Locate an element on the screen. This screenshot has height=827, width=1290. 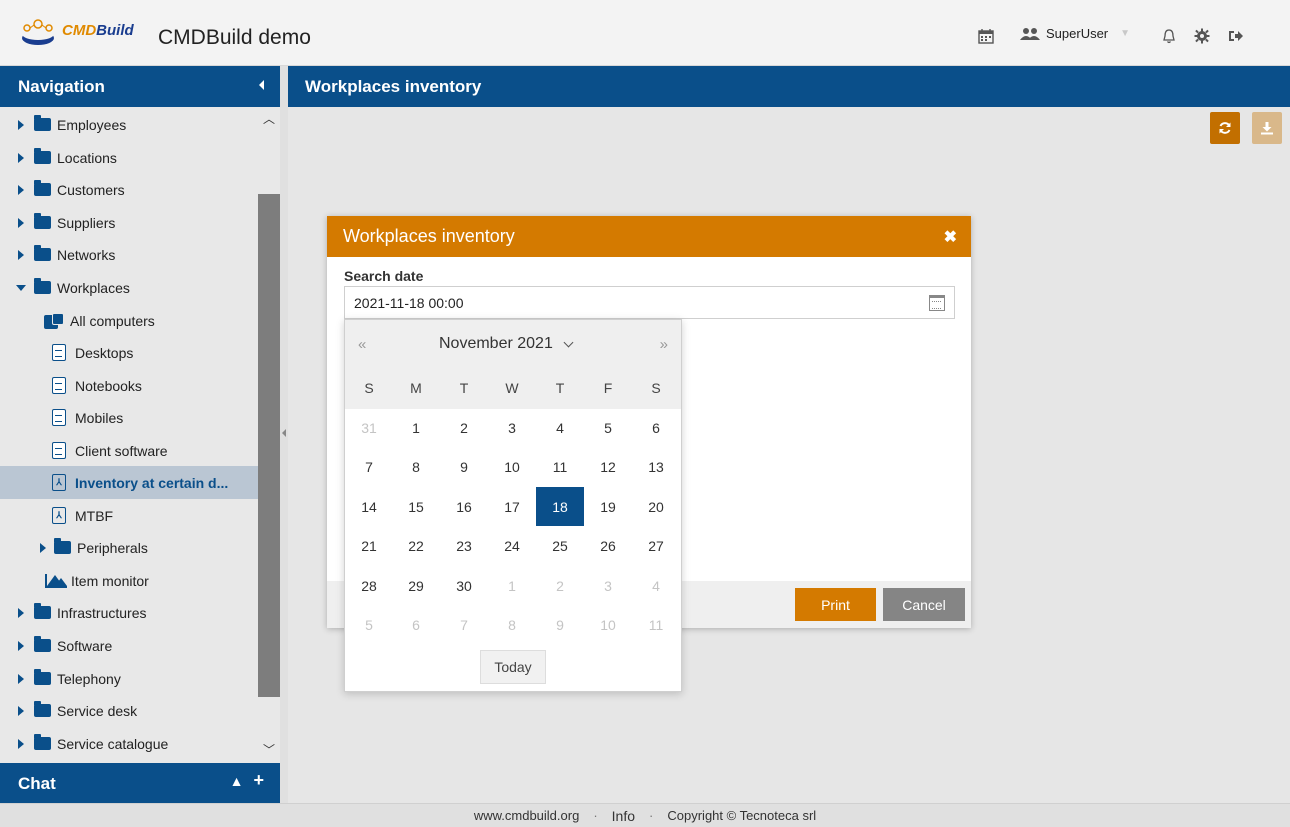
day-cell-other-month: 8 is located at coordinates (512, 624).